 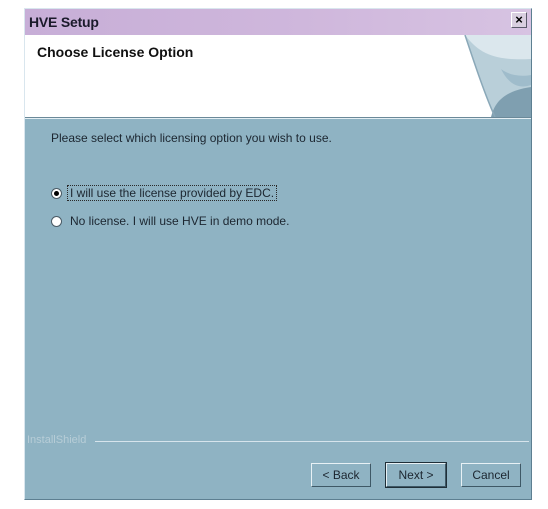 I want to click on page-title: Choose License Option, so click(x=115, y=52).